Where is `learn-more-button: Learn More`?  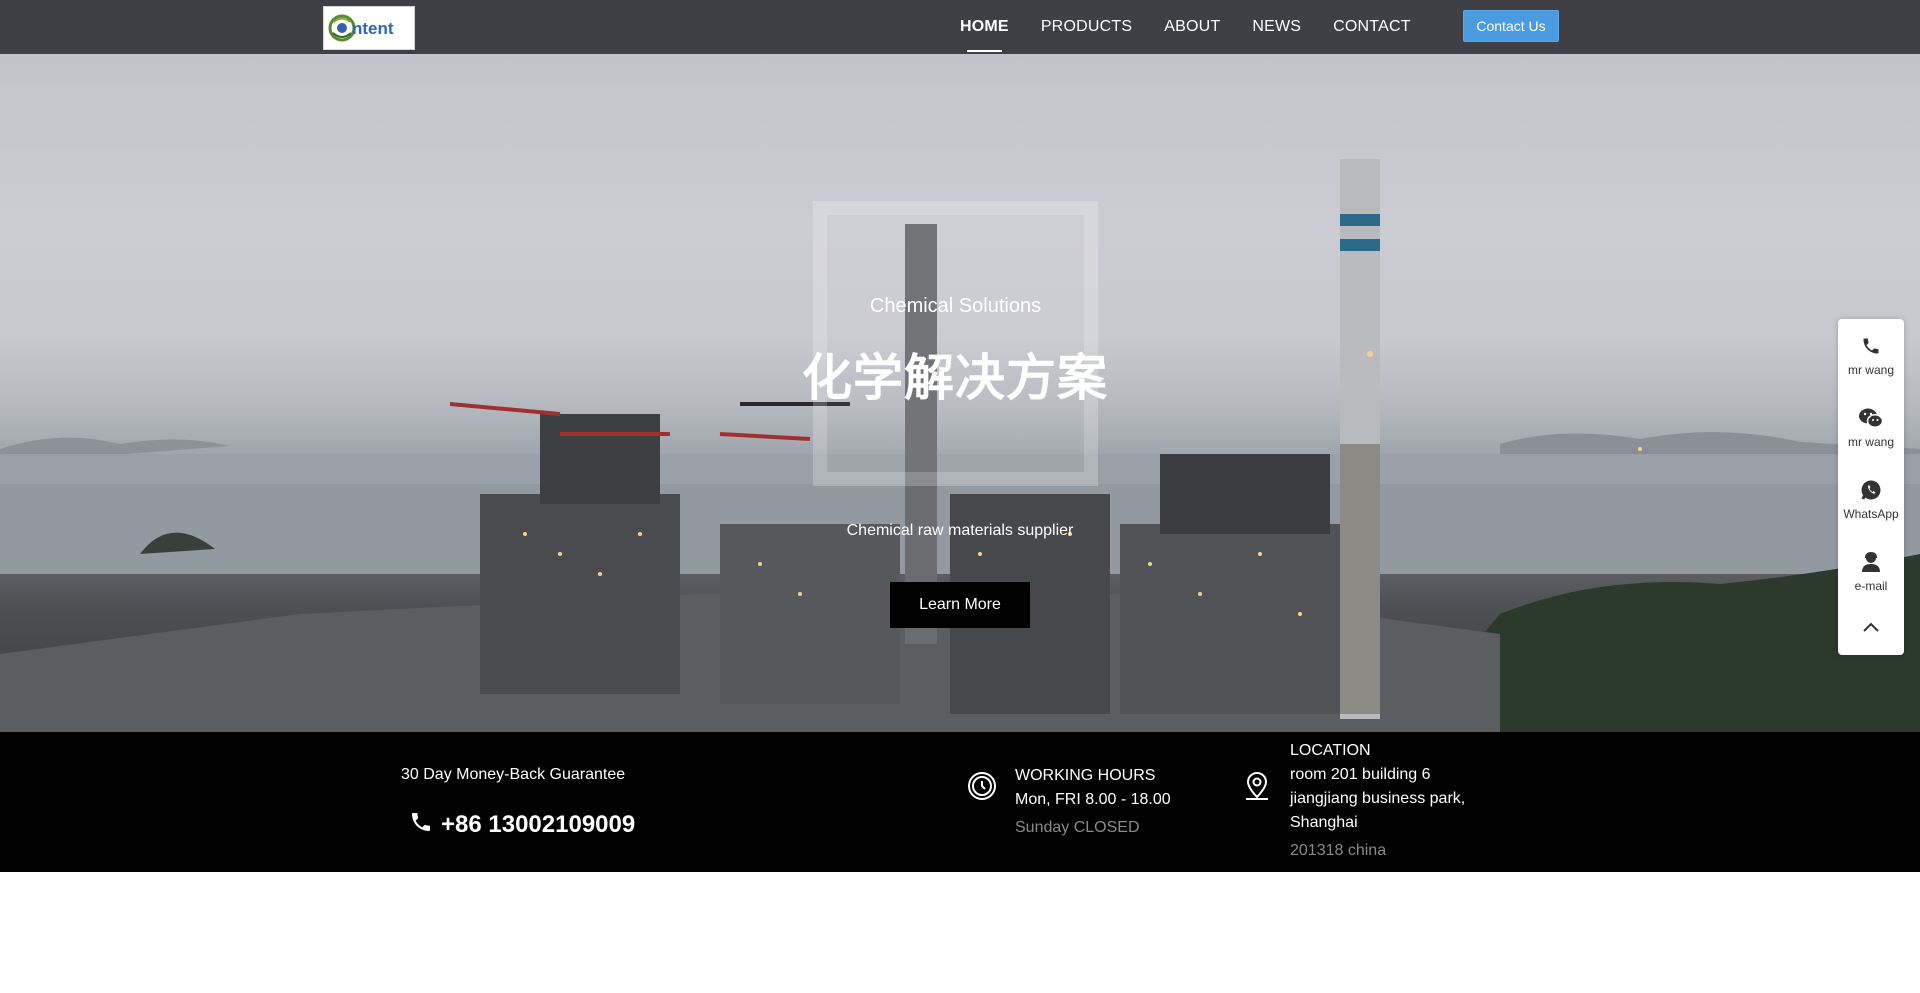
learn-more-button: Learn More is located at coordinates (960, 605).